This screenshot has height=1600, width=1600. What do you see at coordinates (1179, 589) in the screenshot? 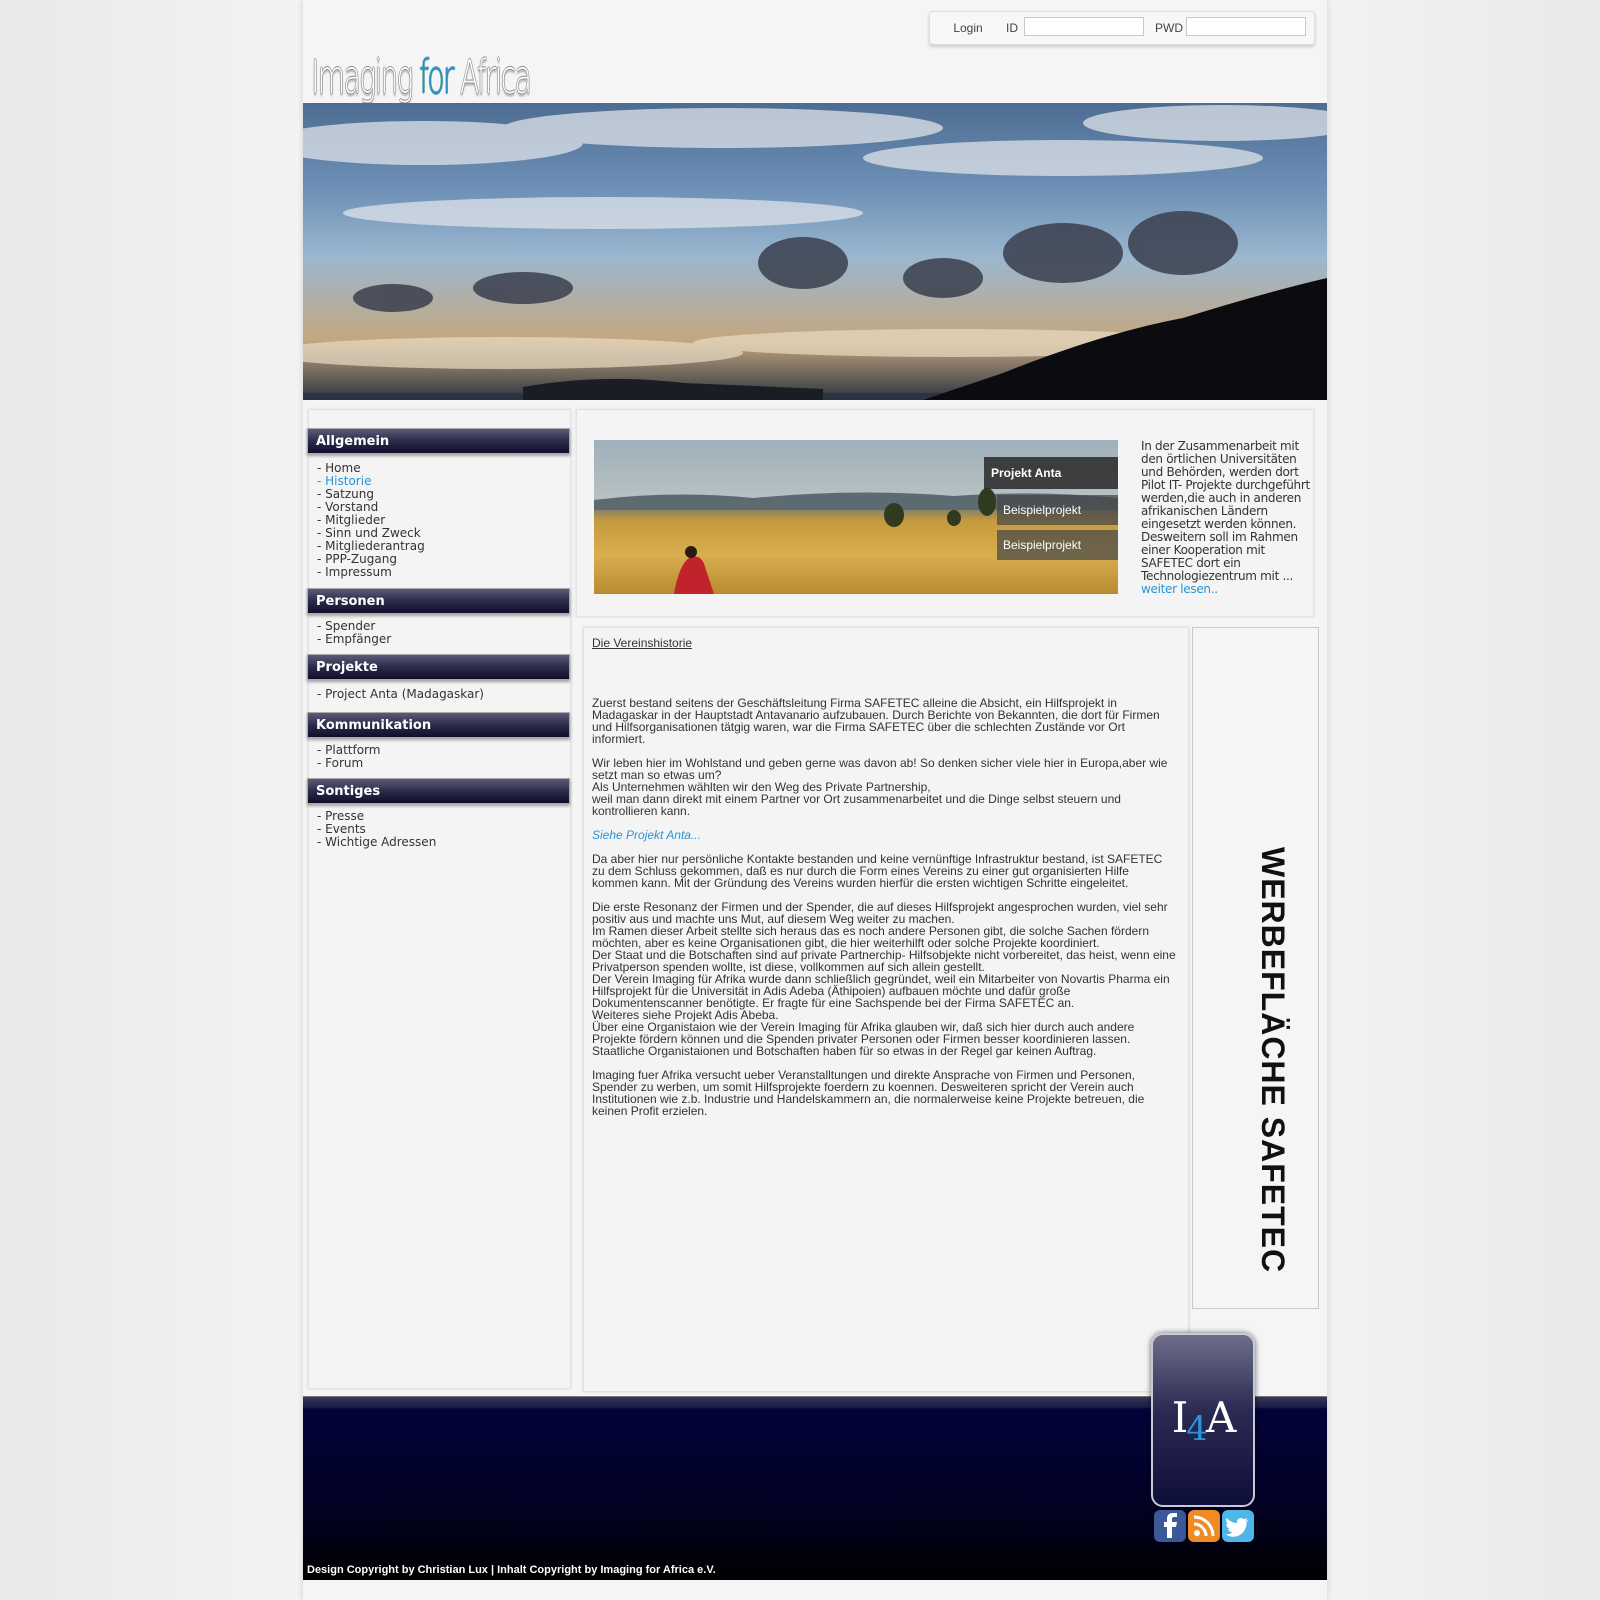
I see `read-more-link: weiter lesen..` at bounding box center [1179, 589].